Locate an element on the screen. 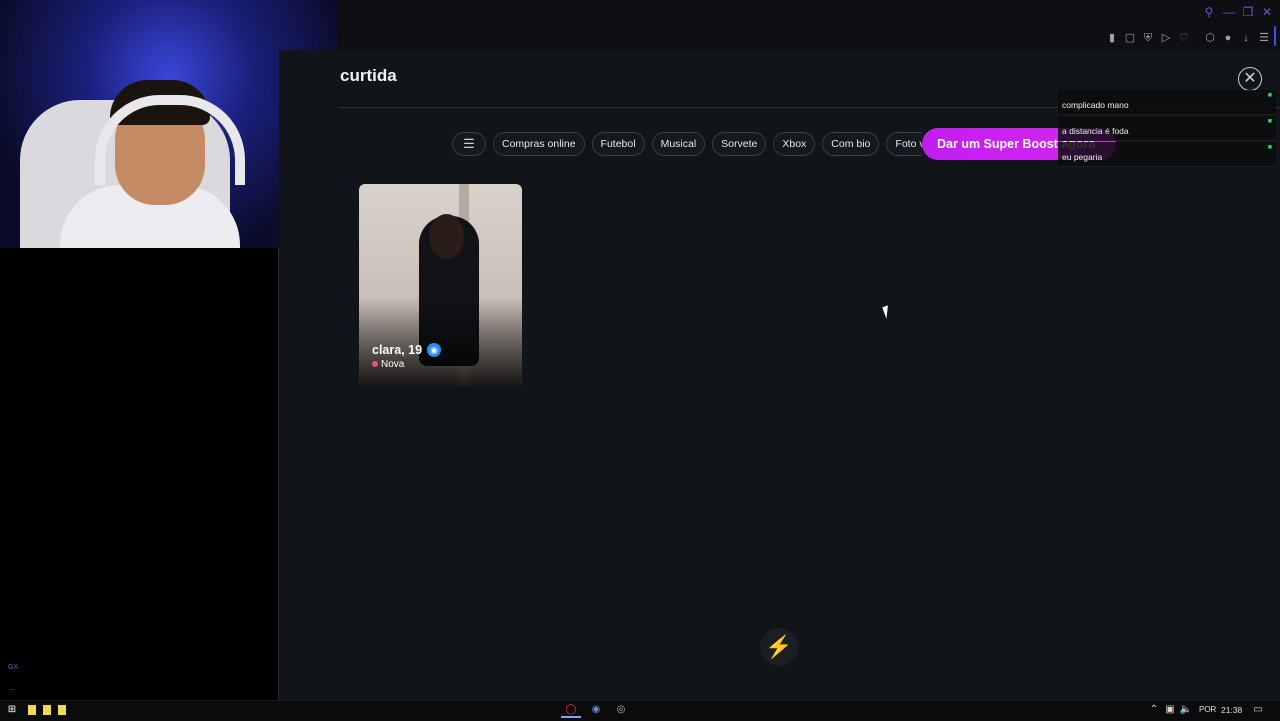 The height and width of the screenshot is (721, 1280). account-icon: ● is located at coordinates (1228, 38).